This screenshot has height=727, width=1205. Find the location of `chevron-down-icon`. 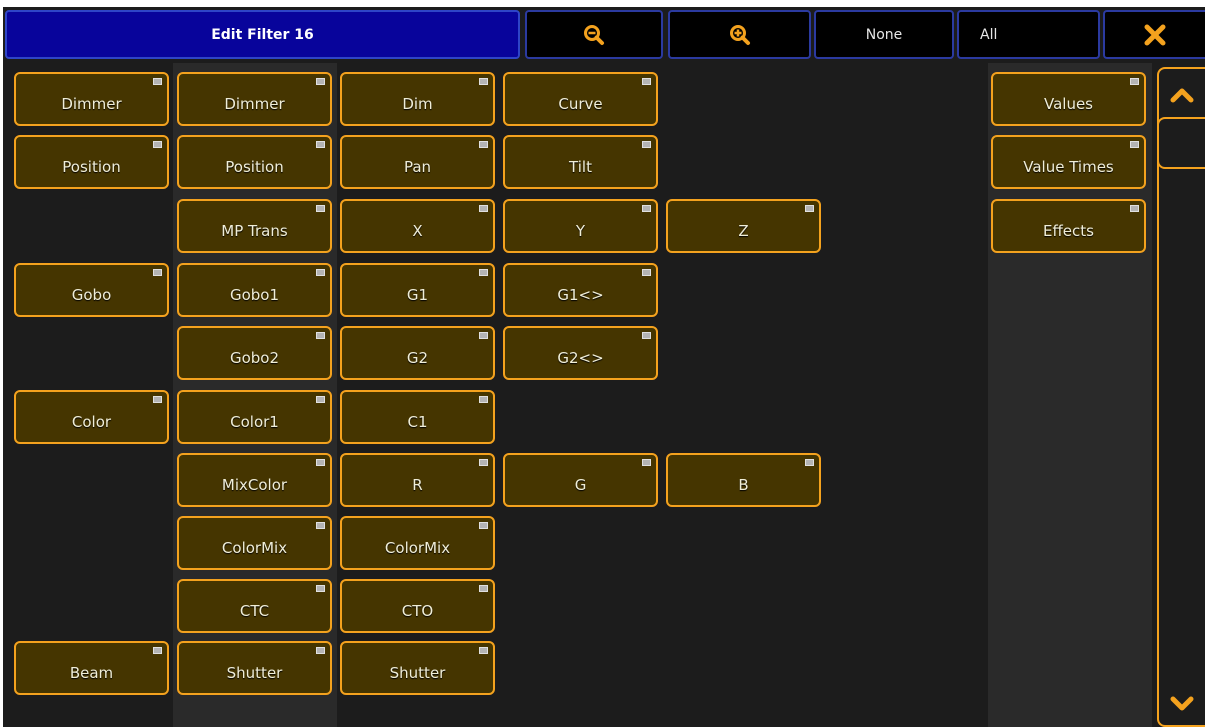

chevron-down-icon is located at coordinates (1182, 703).